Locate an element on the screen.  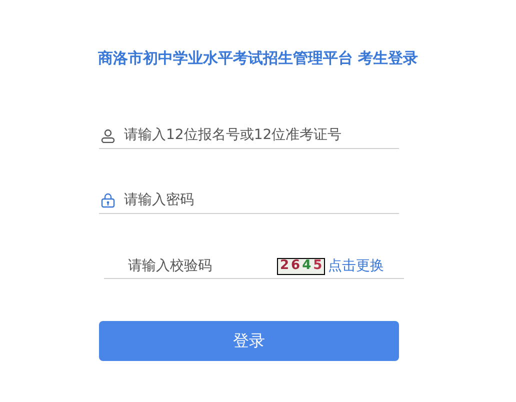
login-button: 登录 is located at coordinates (249, 340).